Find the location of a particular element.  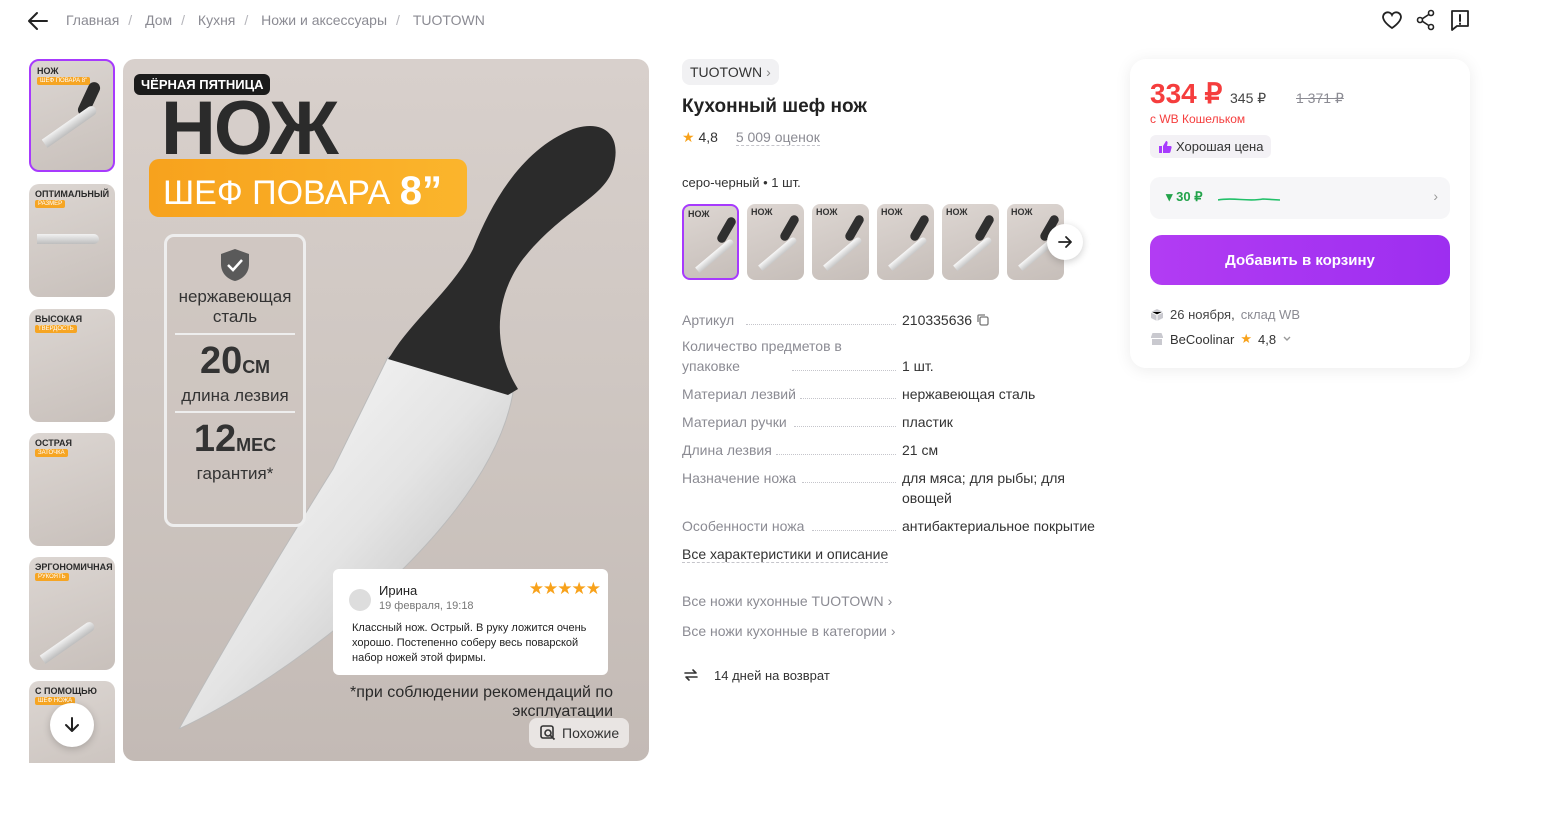

breadcrumb-item: Главная is located at coordinates (92, 20).